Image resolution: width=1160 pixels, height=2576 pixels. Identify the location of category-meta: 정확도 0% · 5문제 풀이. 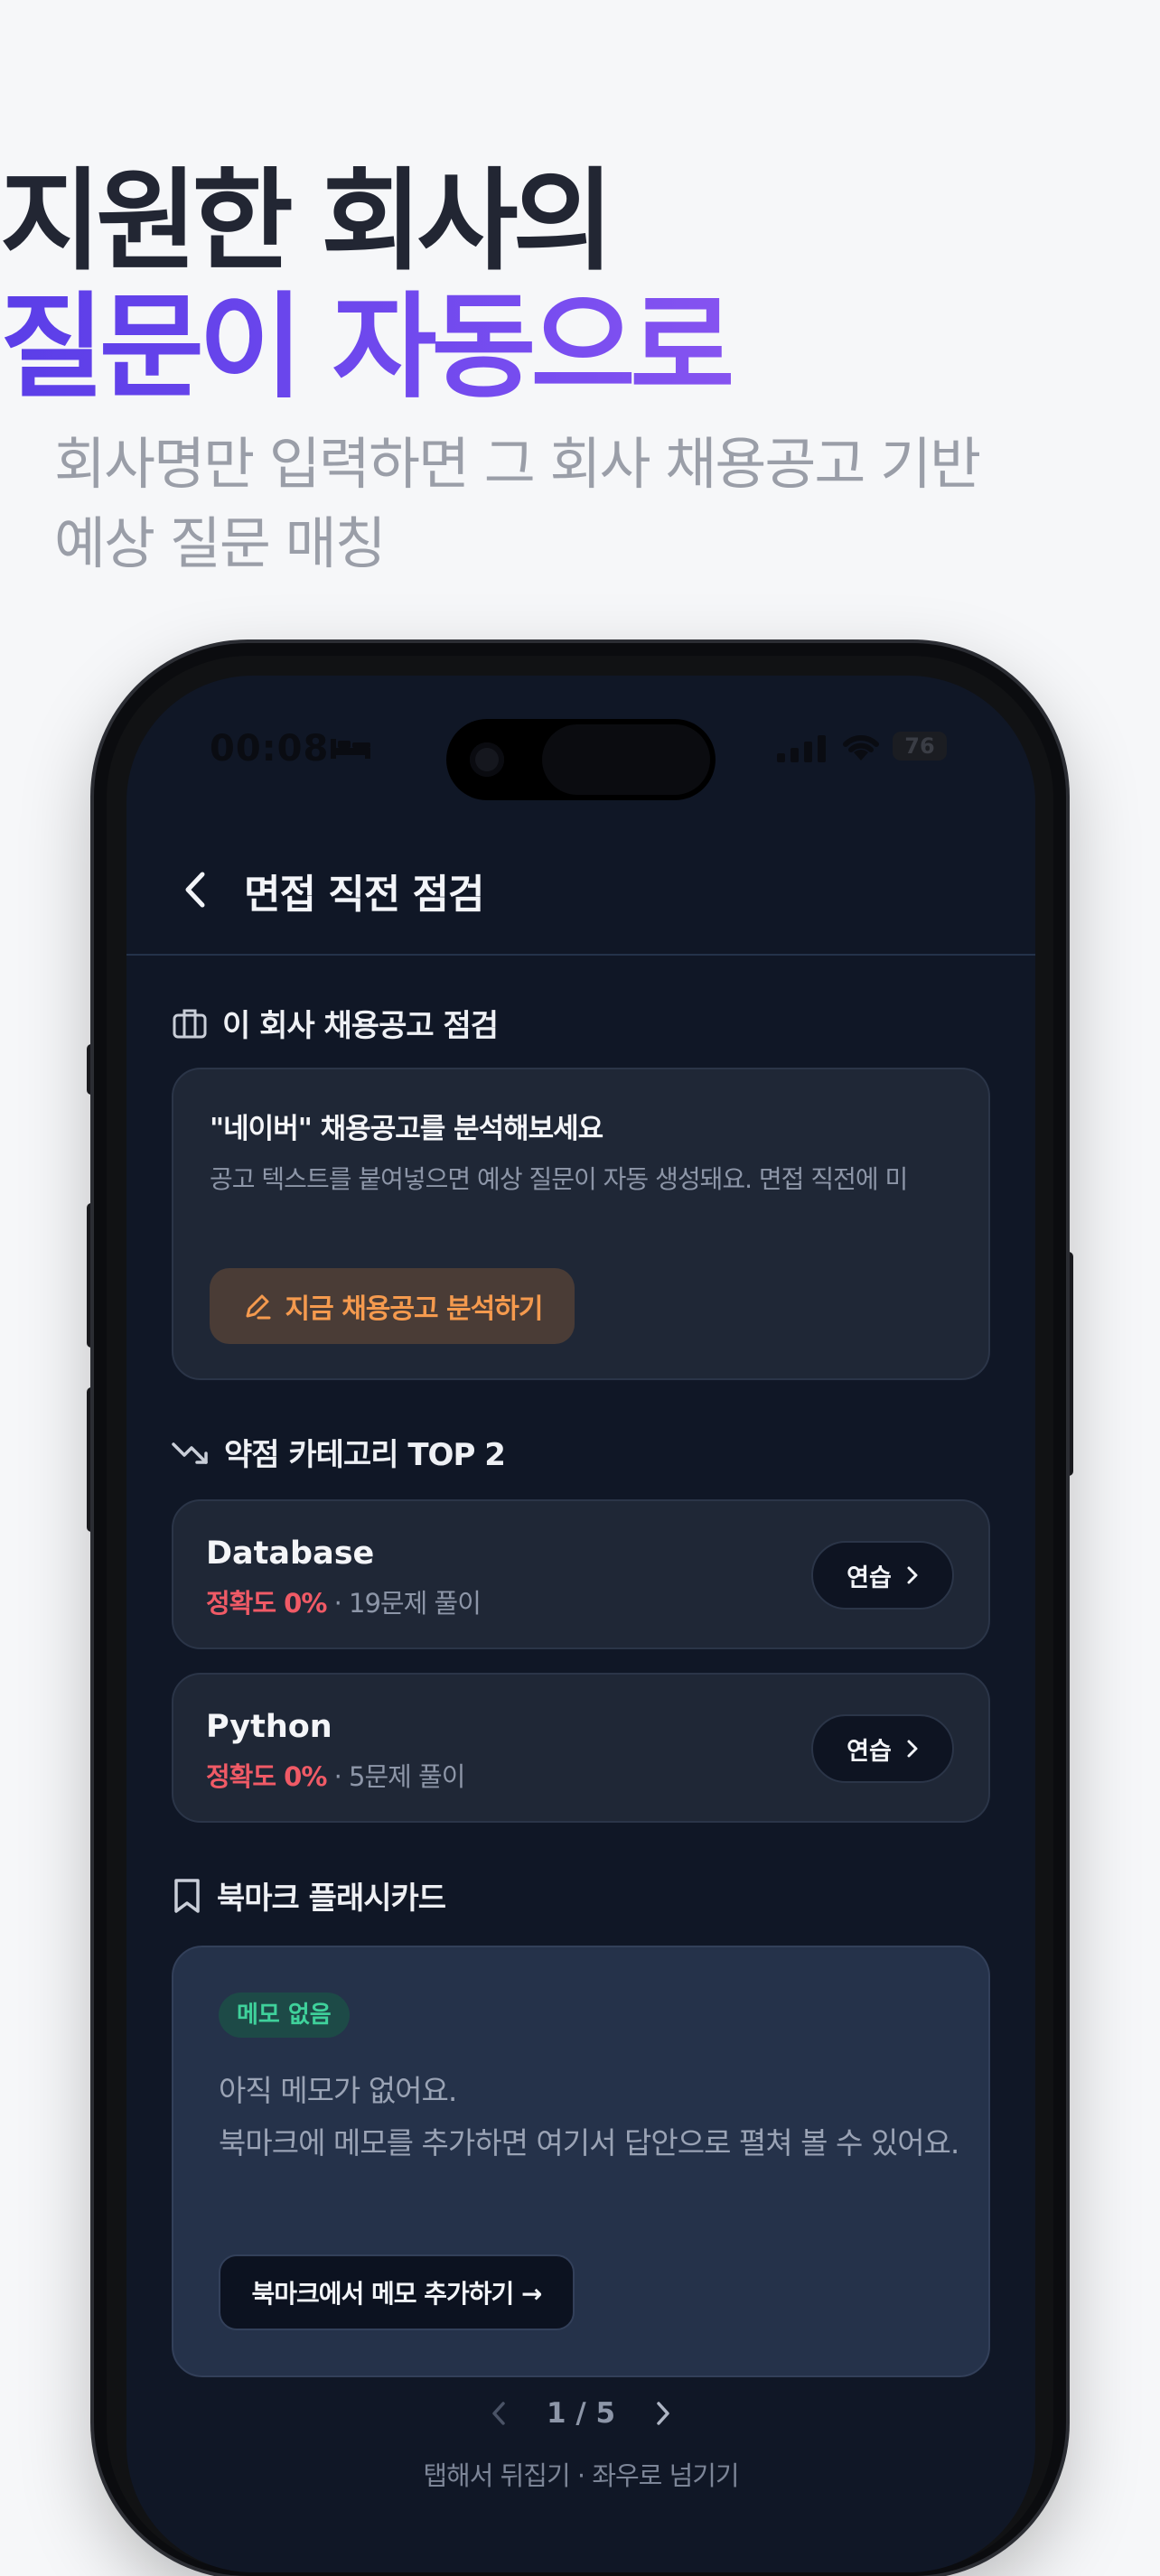
(336, 1775).